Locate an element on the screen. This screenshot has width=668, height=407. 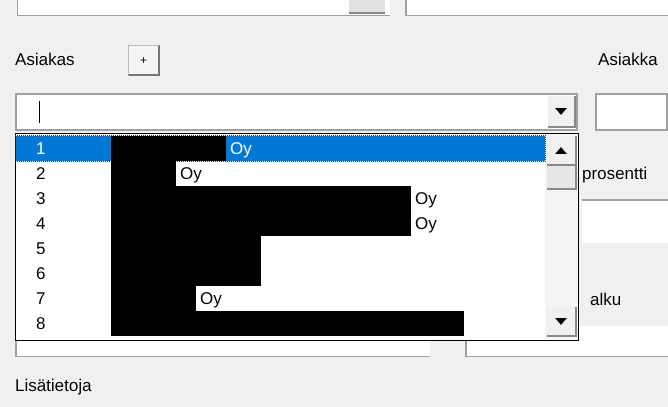
dropdown-button is located at coordinates (562, 112).